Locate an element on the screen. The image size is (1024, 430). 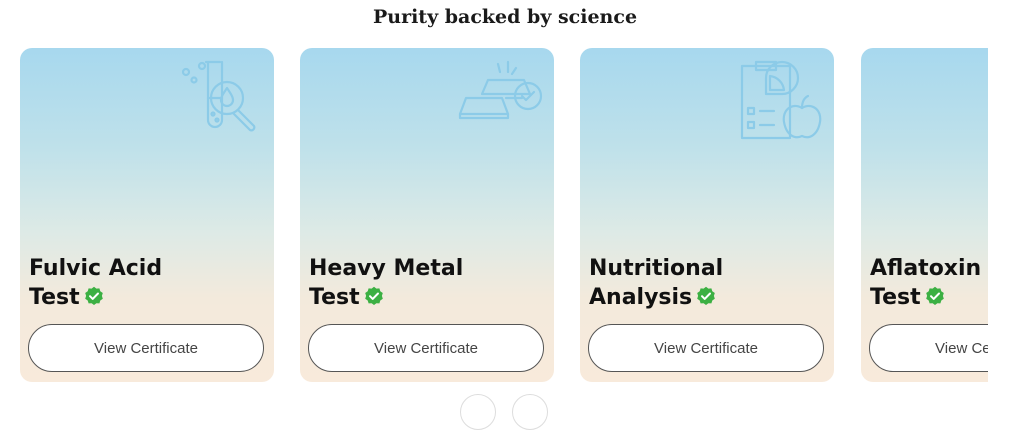
carousel-next-button is located at coordinates (530, 412).